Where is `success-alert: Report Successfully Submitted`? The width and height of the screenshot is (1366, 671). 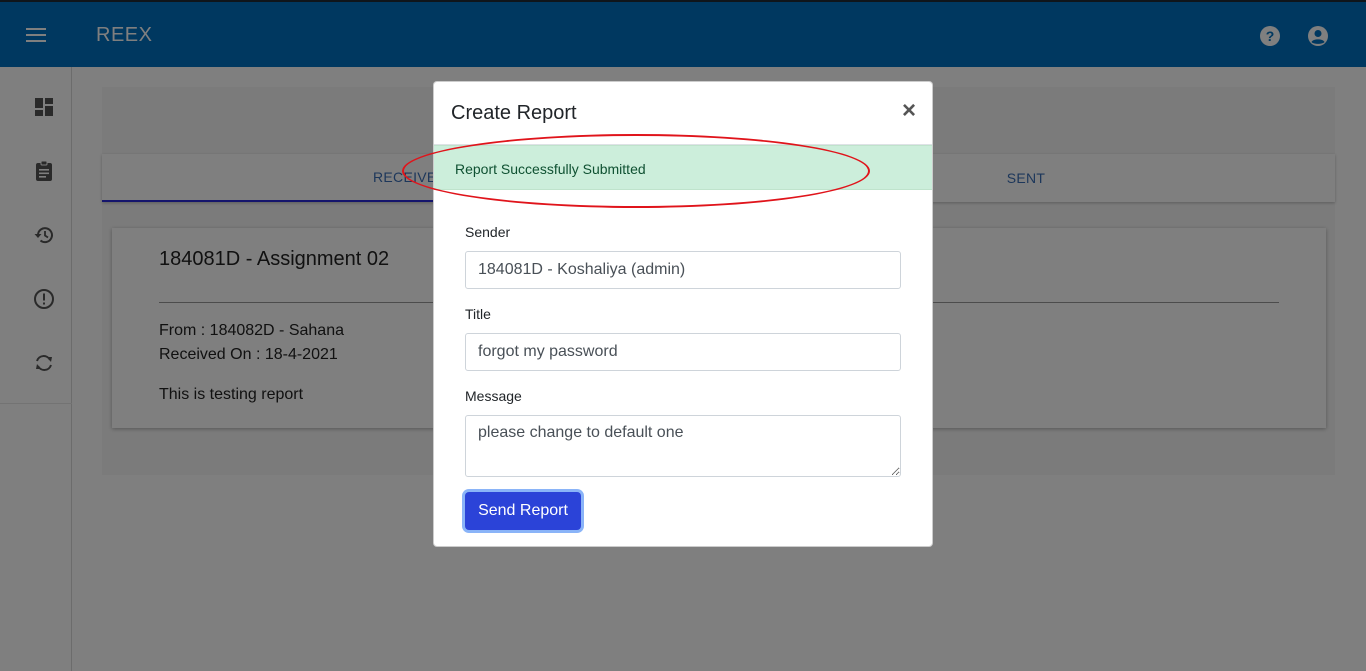
success-alert: Report Successfully Submitted is located at coordinates (683, 167).